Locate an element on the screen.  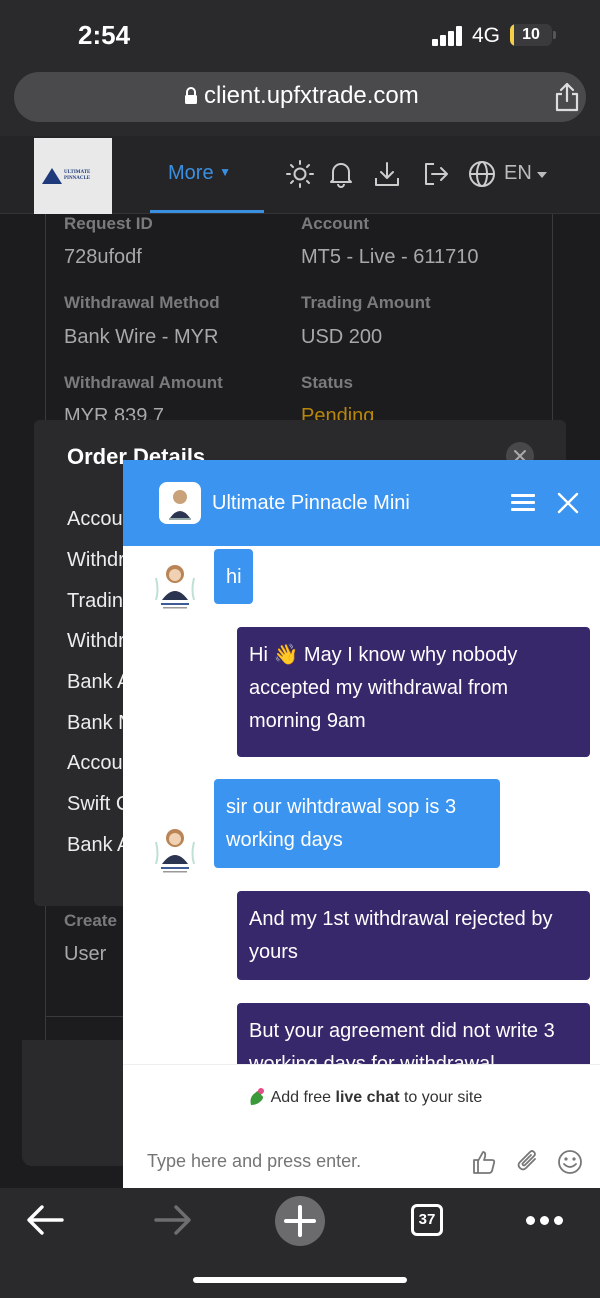
download-icon is located at coordinates (387, 174).